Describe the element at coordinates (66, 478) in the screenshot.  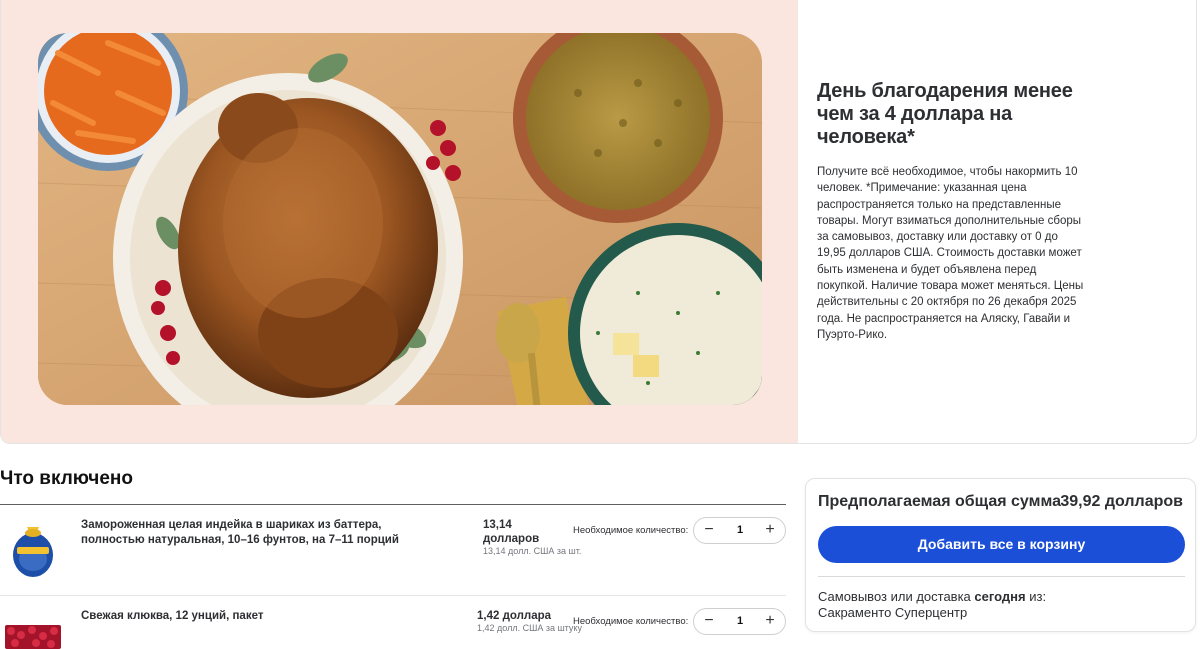
I see `included-title: Что включено` at that location.